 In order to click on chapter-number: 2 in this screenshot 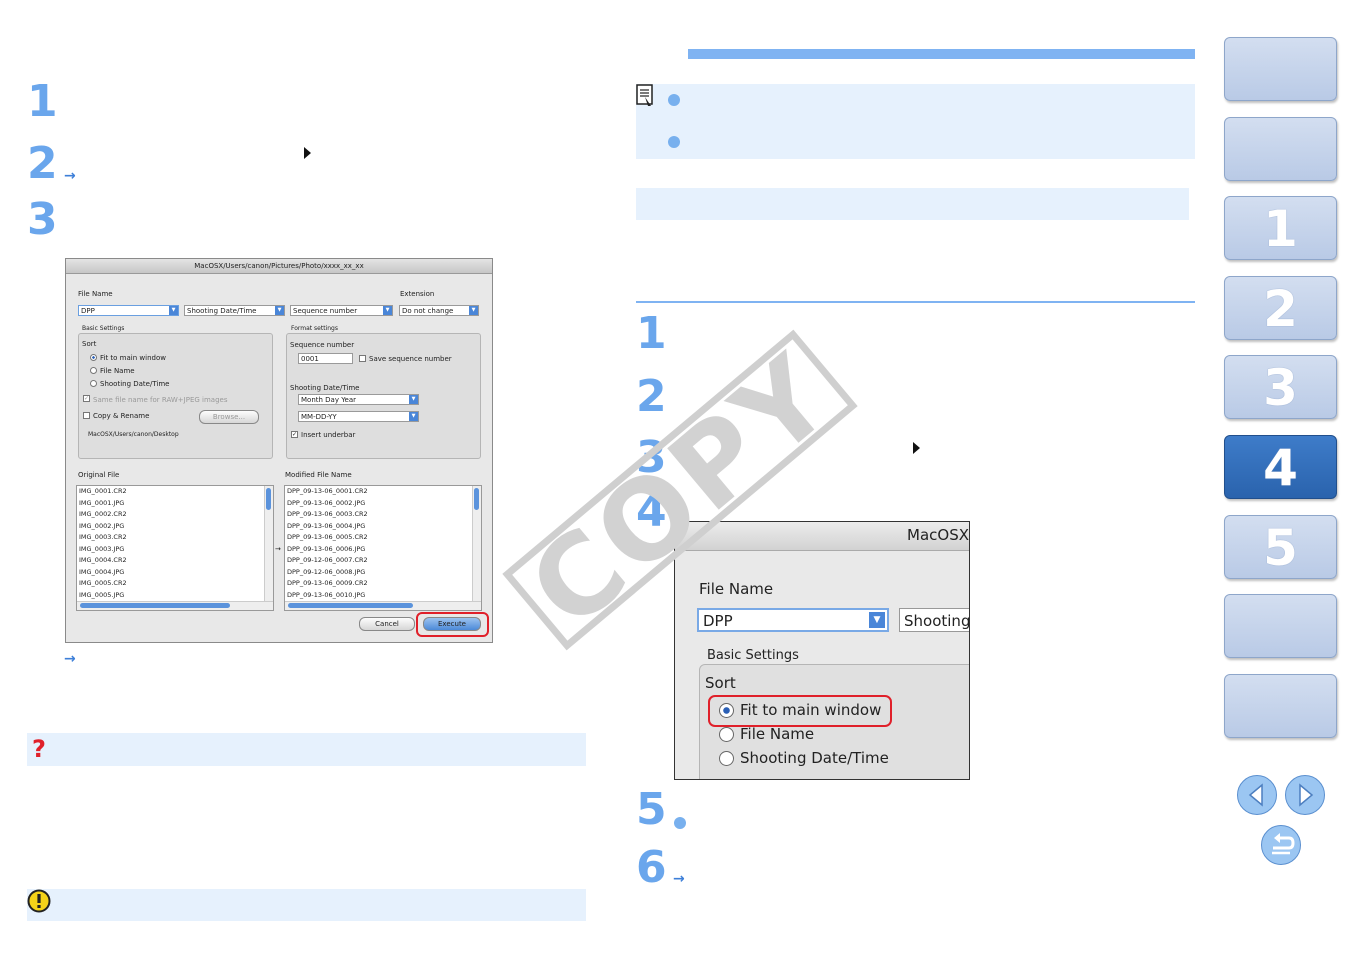, I will do `click(1280, 309)`.